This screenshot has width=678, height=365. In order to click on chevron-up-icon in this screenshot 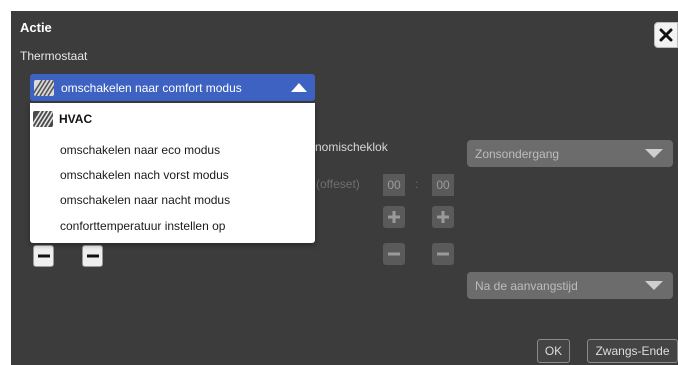, I will do `click(299, 87)`.